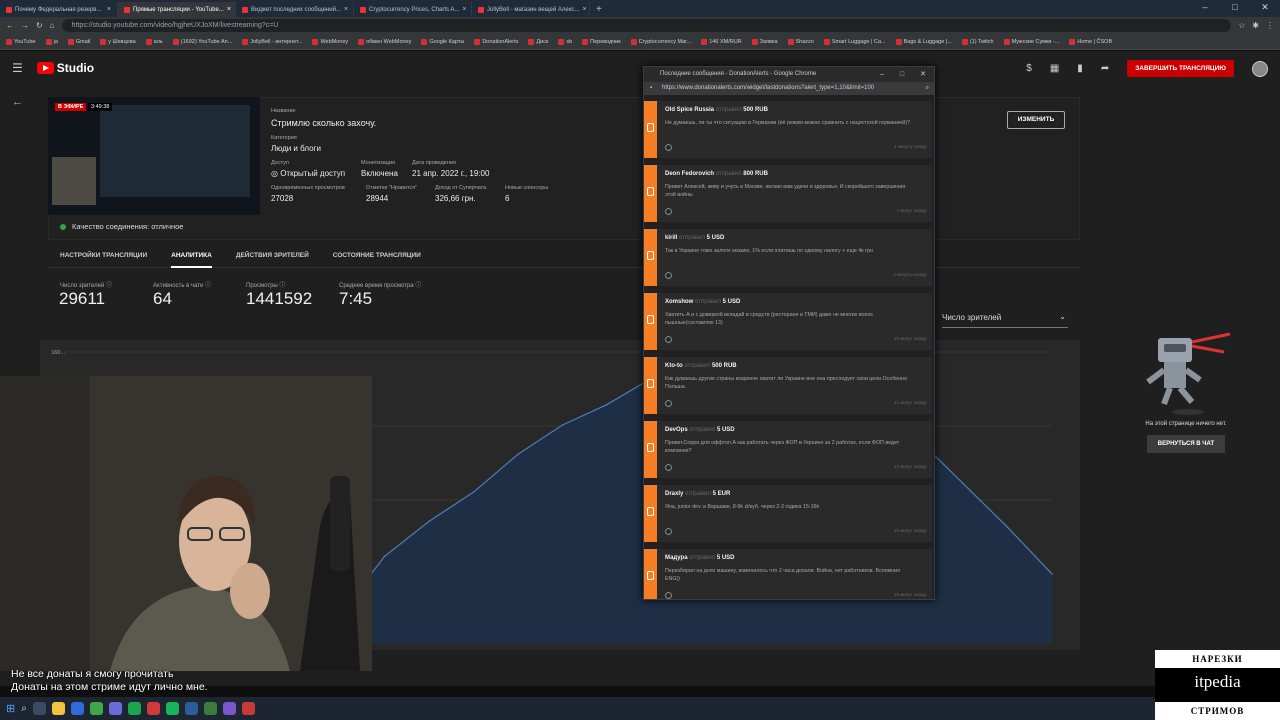 The image size is (1280, 720). Describe the element at coordinates (538, 41) in the screenshot. I see `bookmark-item: Диск` at that location.